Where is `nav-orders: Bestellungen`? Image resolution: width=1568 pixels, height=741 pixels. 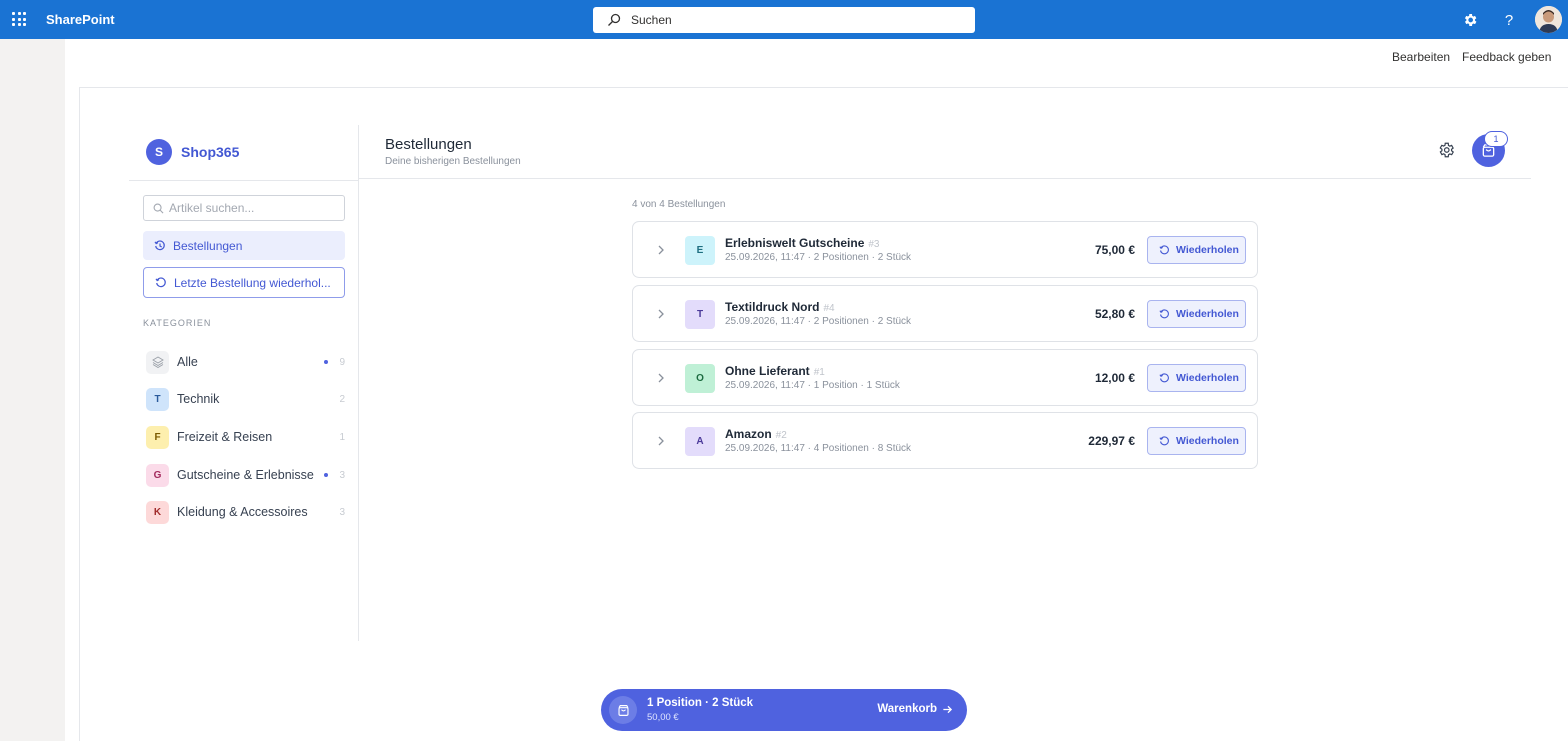
nav-orders: Bestellungen is located at coordinates (244, 245).